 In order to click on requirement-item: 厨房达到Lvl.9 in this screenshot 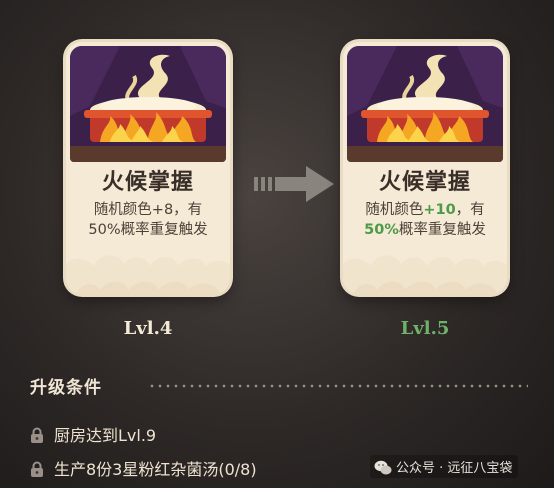, I will do `click(93, 434)`.